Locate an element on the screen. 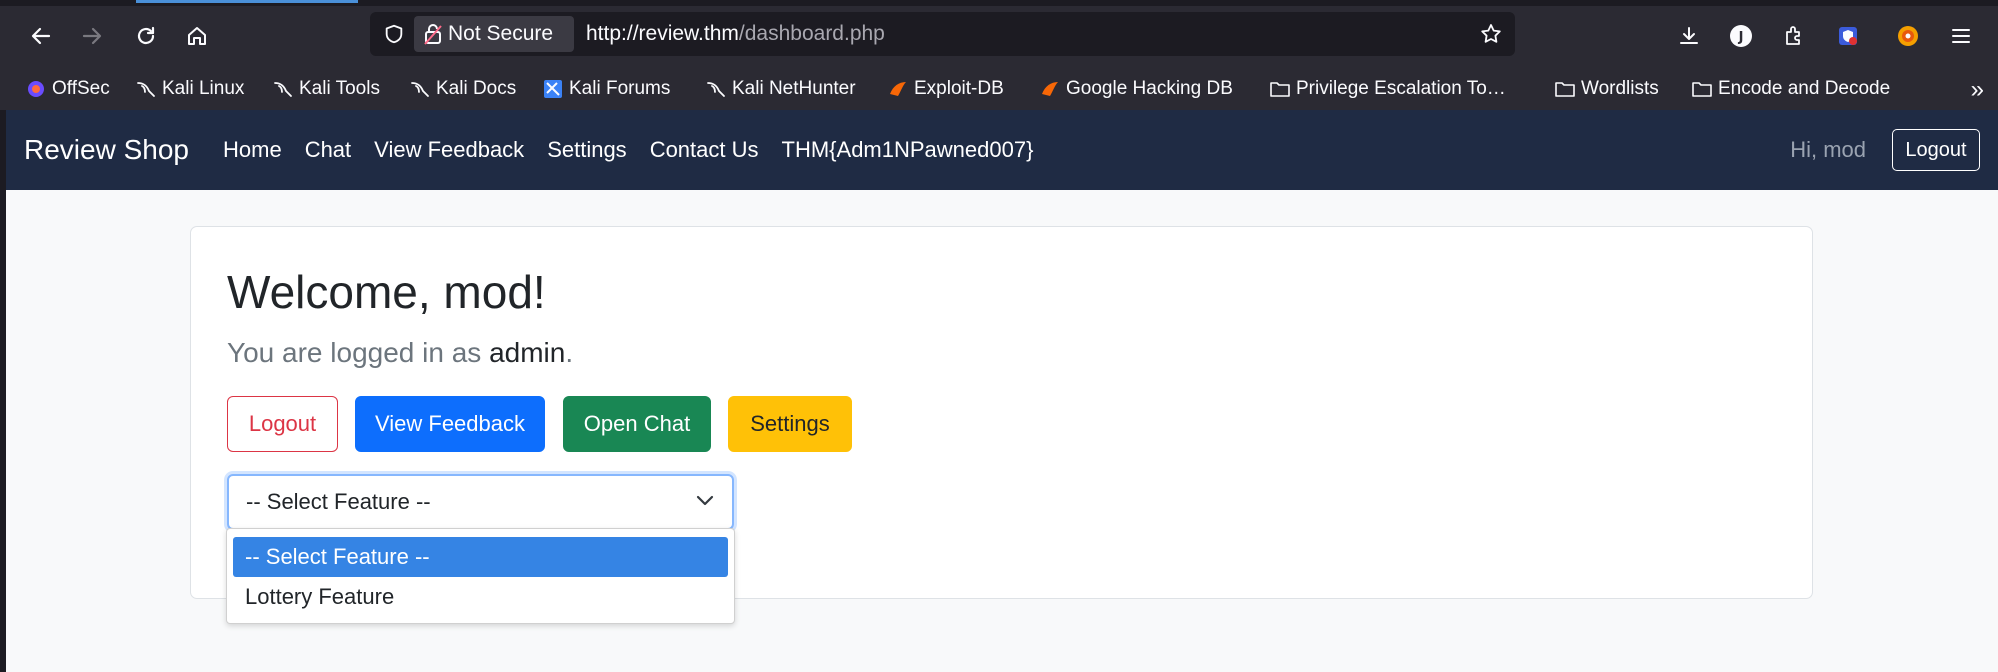 This screenshot has height=672, width=1998. account-icon: J is located at coordinates (1741, 36).